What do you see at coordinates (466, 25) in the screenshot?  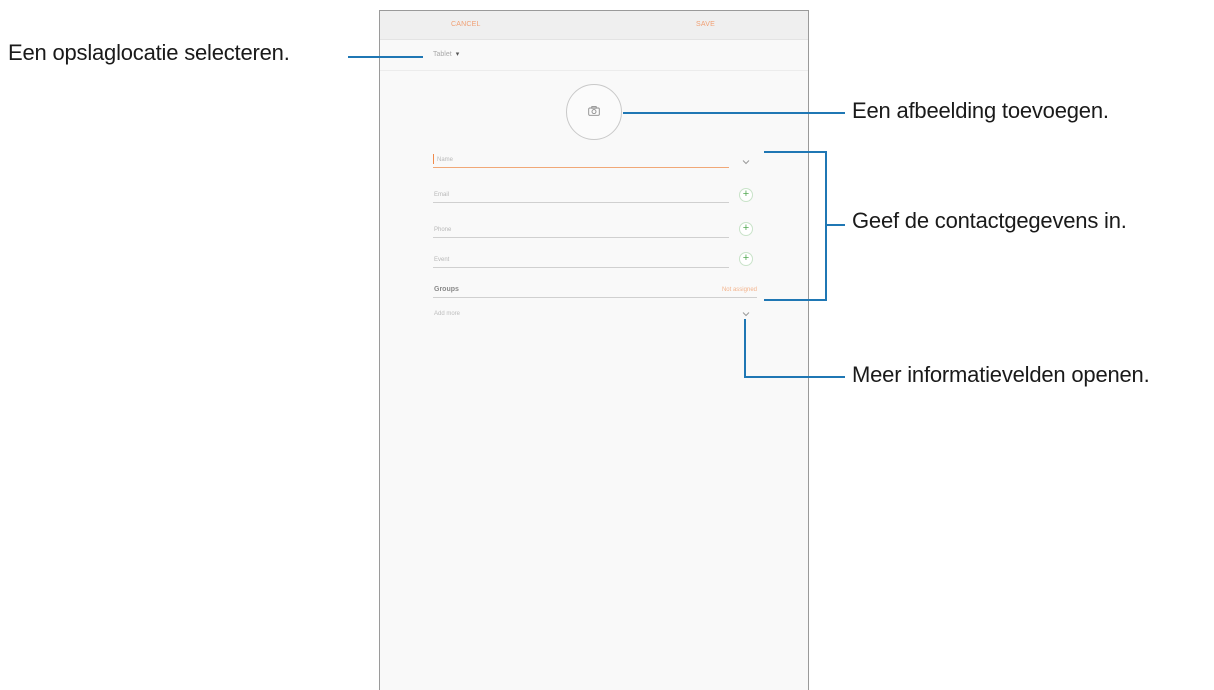 I see `cancel-button: CANCEL` at bounding box center [466, 25].